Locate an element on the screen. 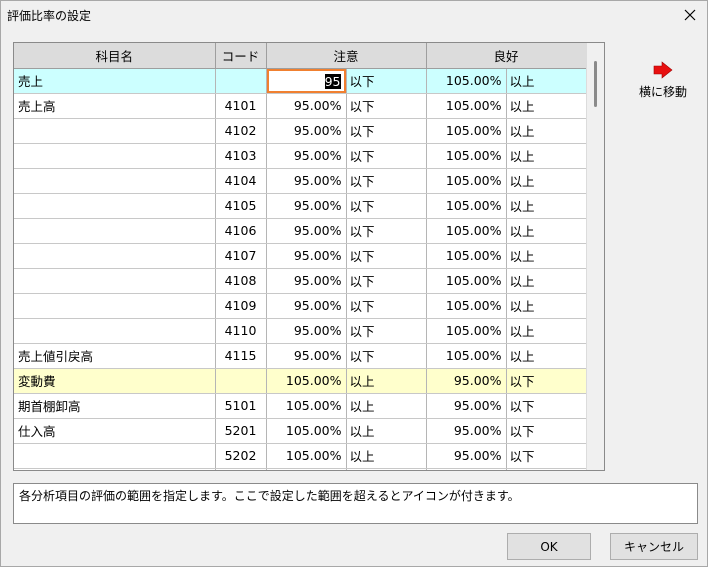 Image resolution: width=708 pixels, height=567 pixels. table-row: 4109 95.00% 以下 105.00% 以上 is located at coordinates (300, 306).